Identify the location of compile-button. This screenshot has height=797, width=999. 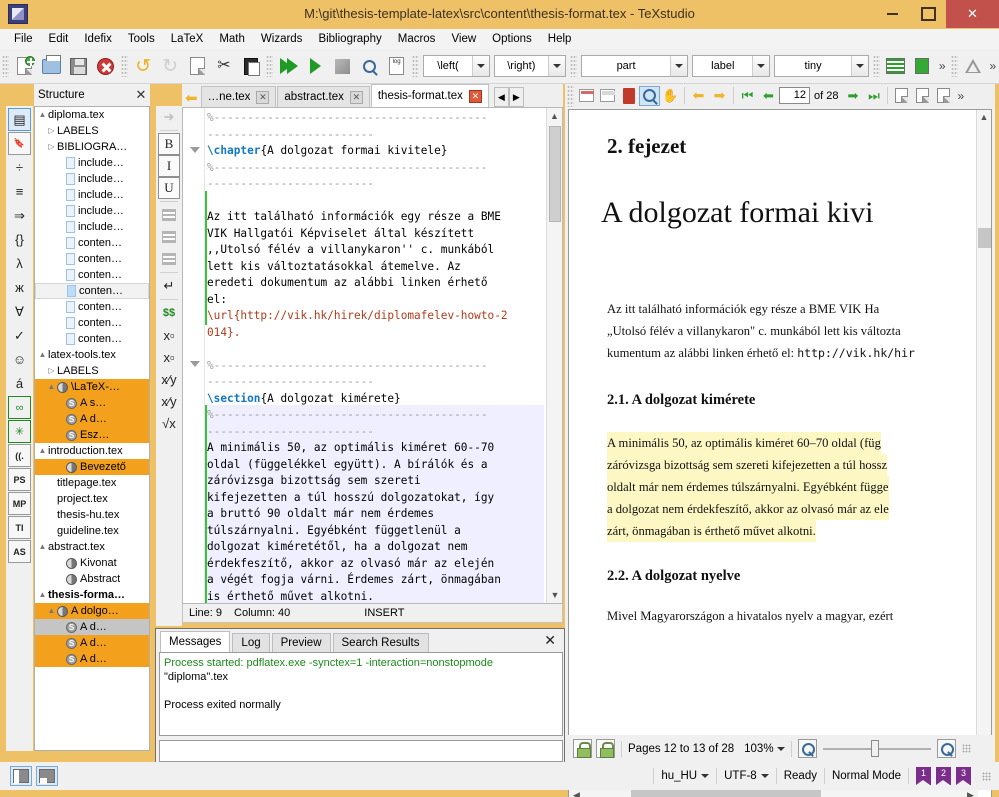
(315, 66).